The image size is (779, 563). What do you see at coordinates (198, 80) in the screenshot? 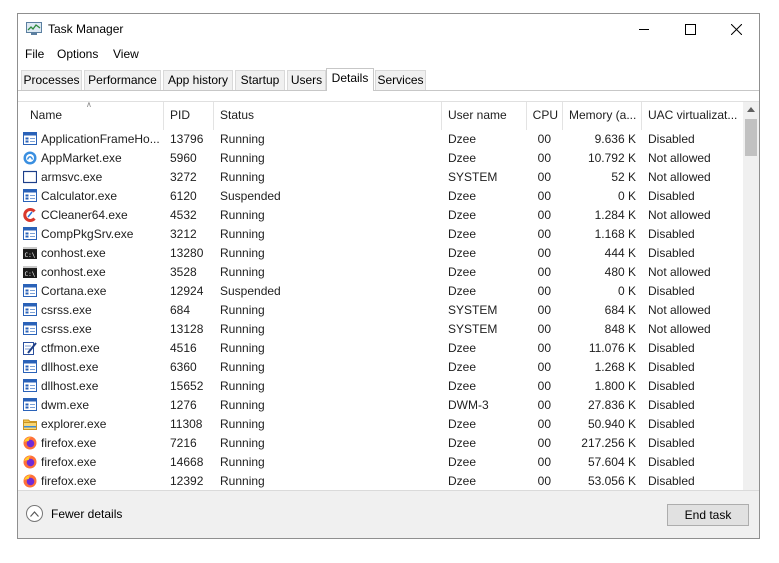
I see `tab-app-history: App history` at bounding box center [198, 80].